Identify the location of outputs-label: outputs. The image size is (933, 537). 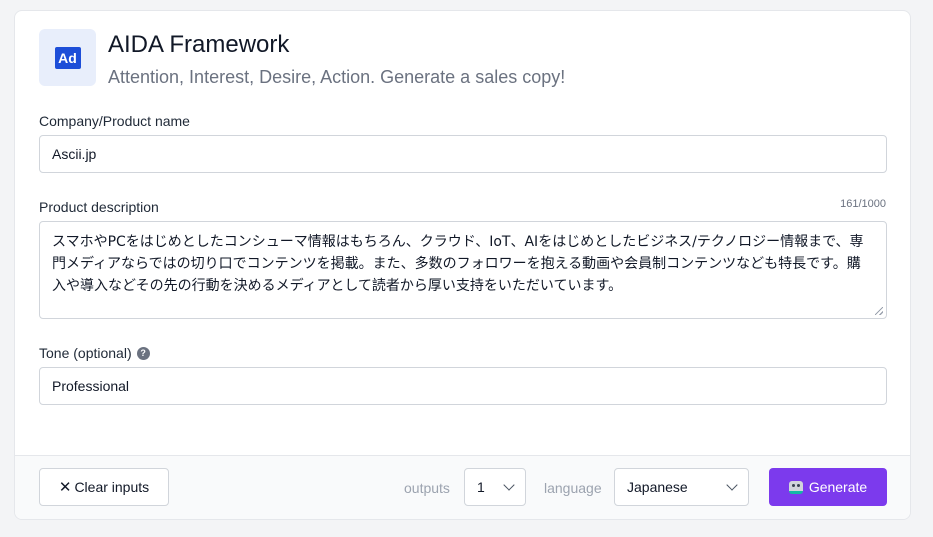
(427, 488).